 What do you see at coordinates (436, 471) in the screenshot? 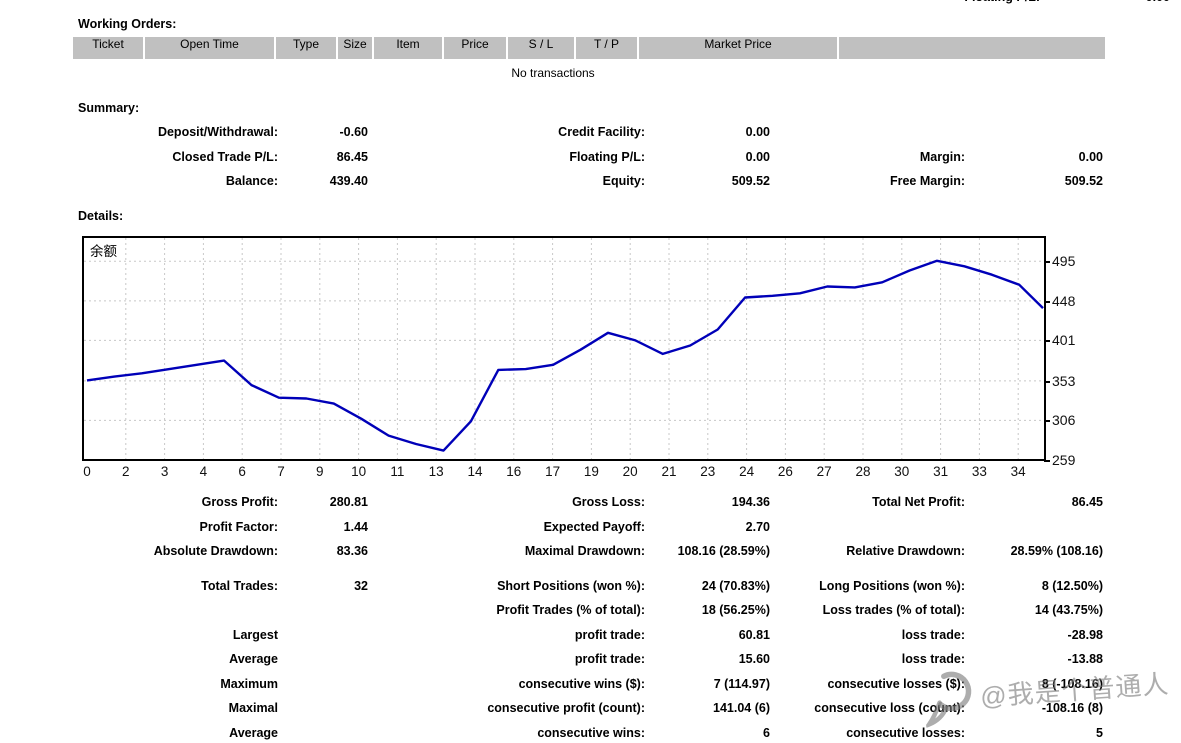
I see `x-tick-label: 13` at bounding box center [436, 471].